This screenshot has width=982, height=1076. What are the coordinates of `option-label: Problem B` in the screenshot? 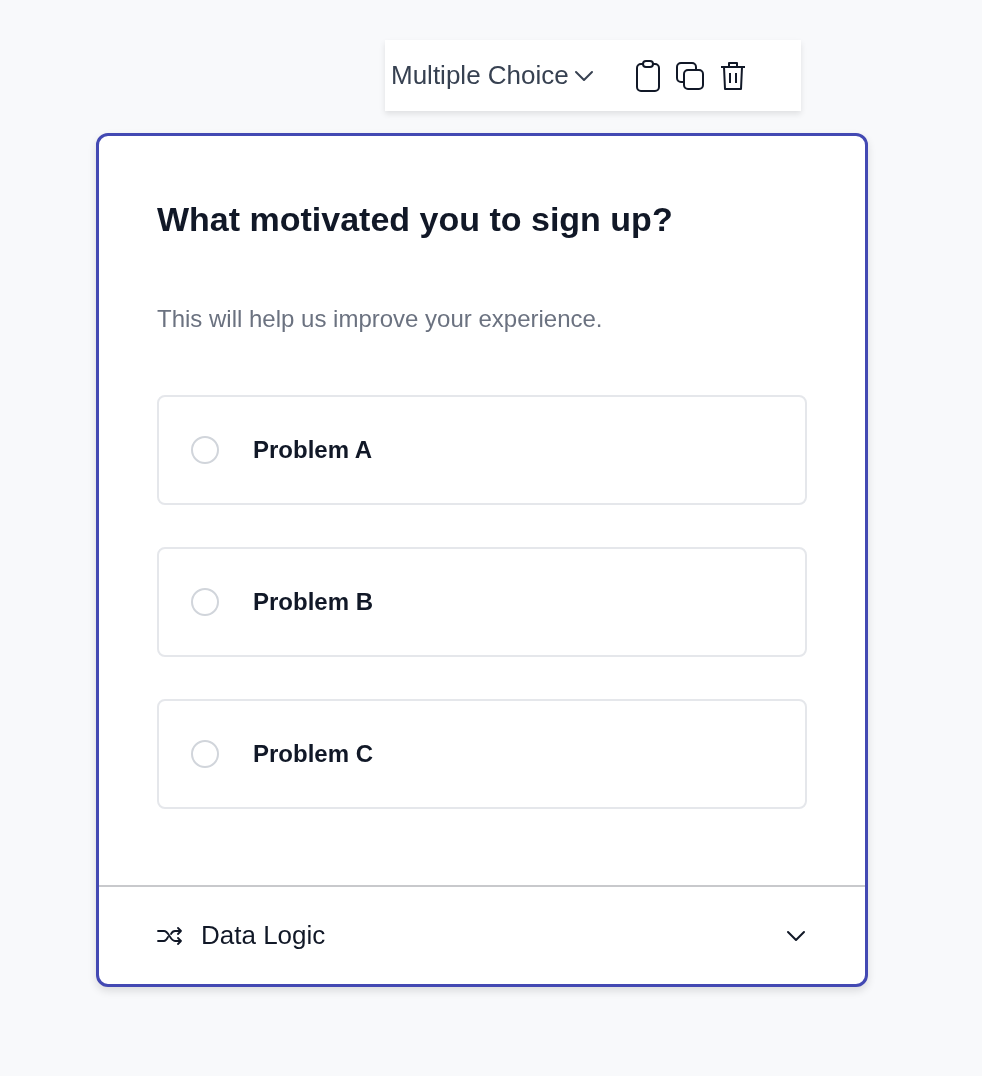 It's located at (313, 602).